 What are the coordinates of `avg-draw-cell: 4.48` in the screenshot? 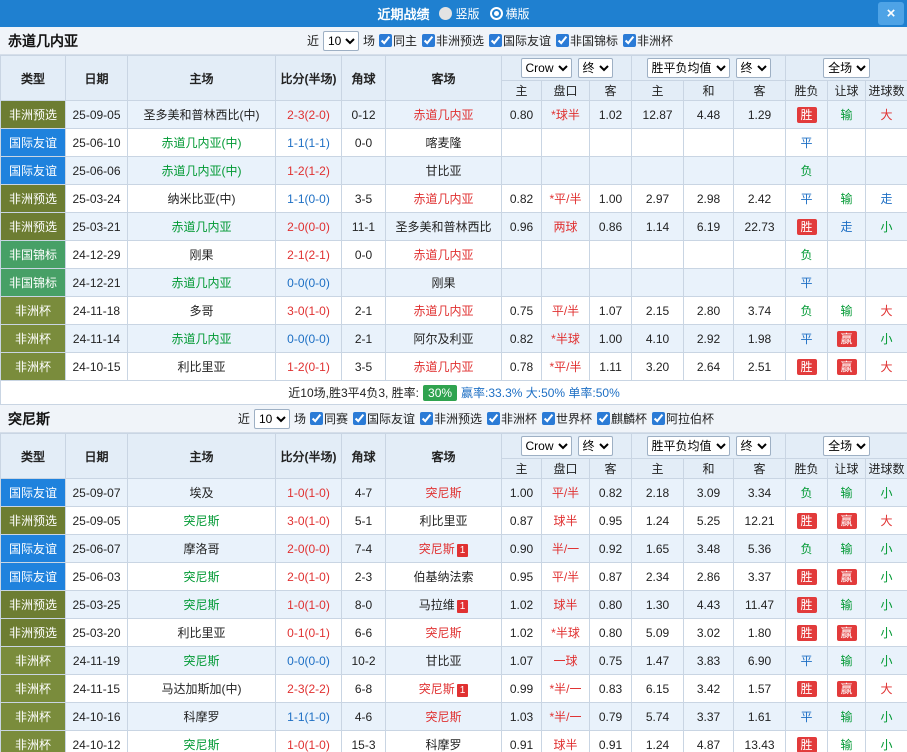 It's located at (709, 114).